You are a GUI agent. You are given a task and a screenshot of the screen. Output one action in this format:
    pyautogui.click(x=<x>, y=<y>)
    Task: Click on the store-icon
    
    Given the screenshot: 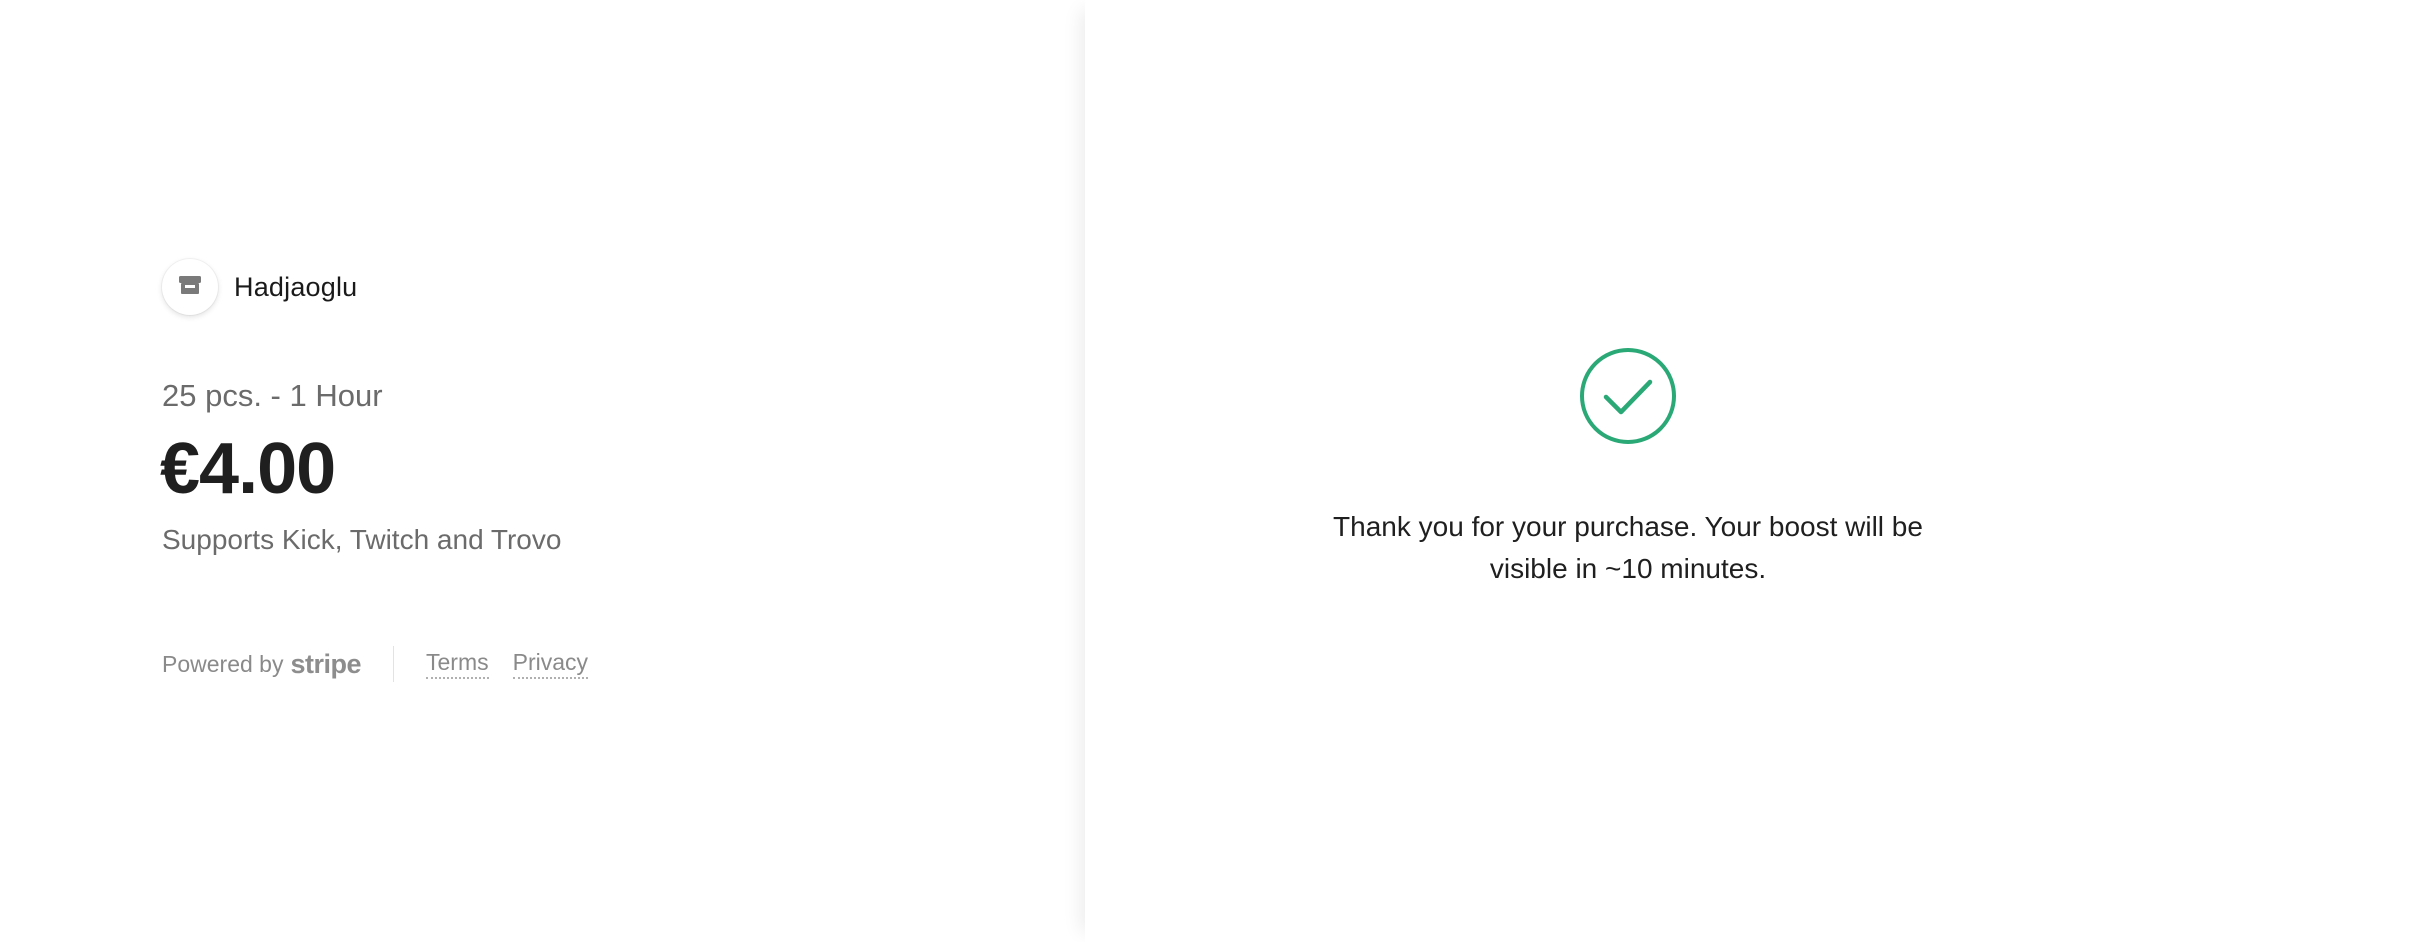 What is the action you would take?
    pyautogui.click(x=190, y=287)
    